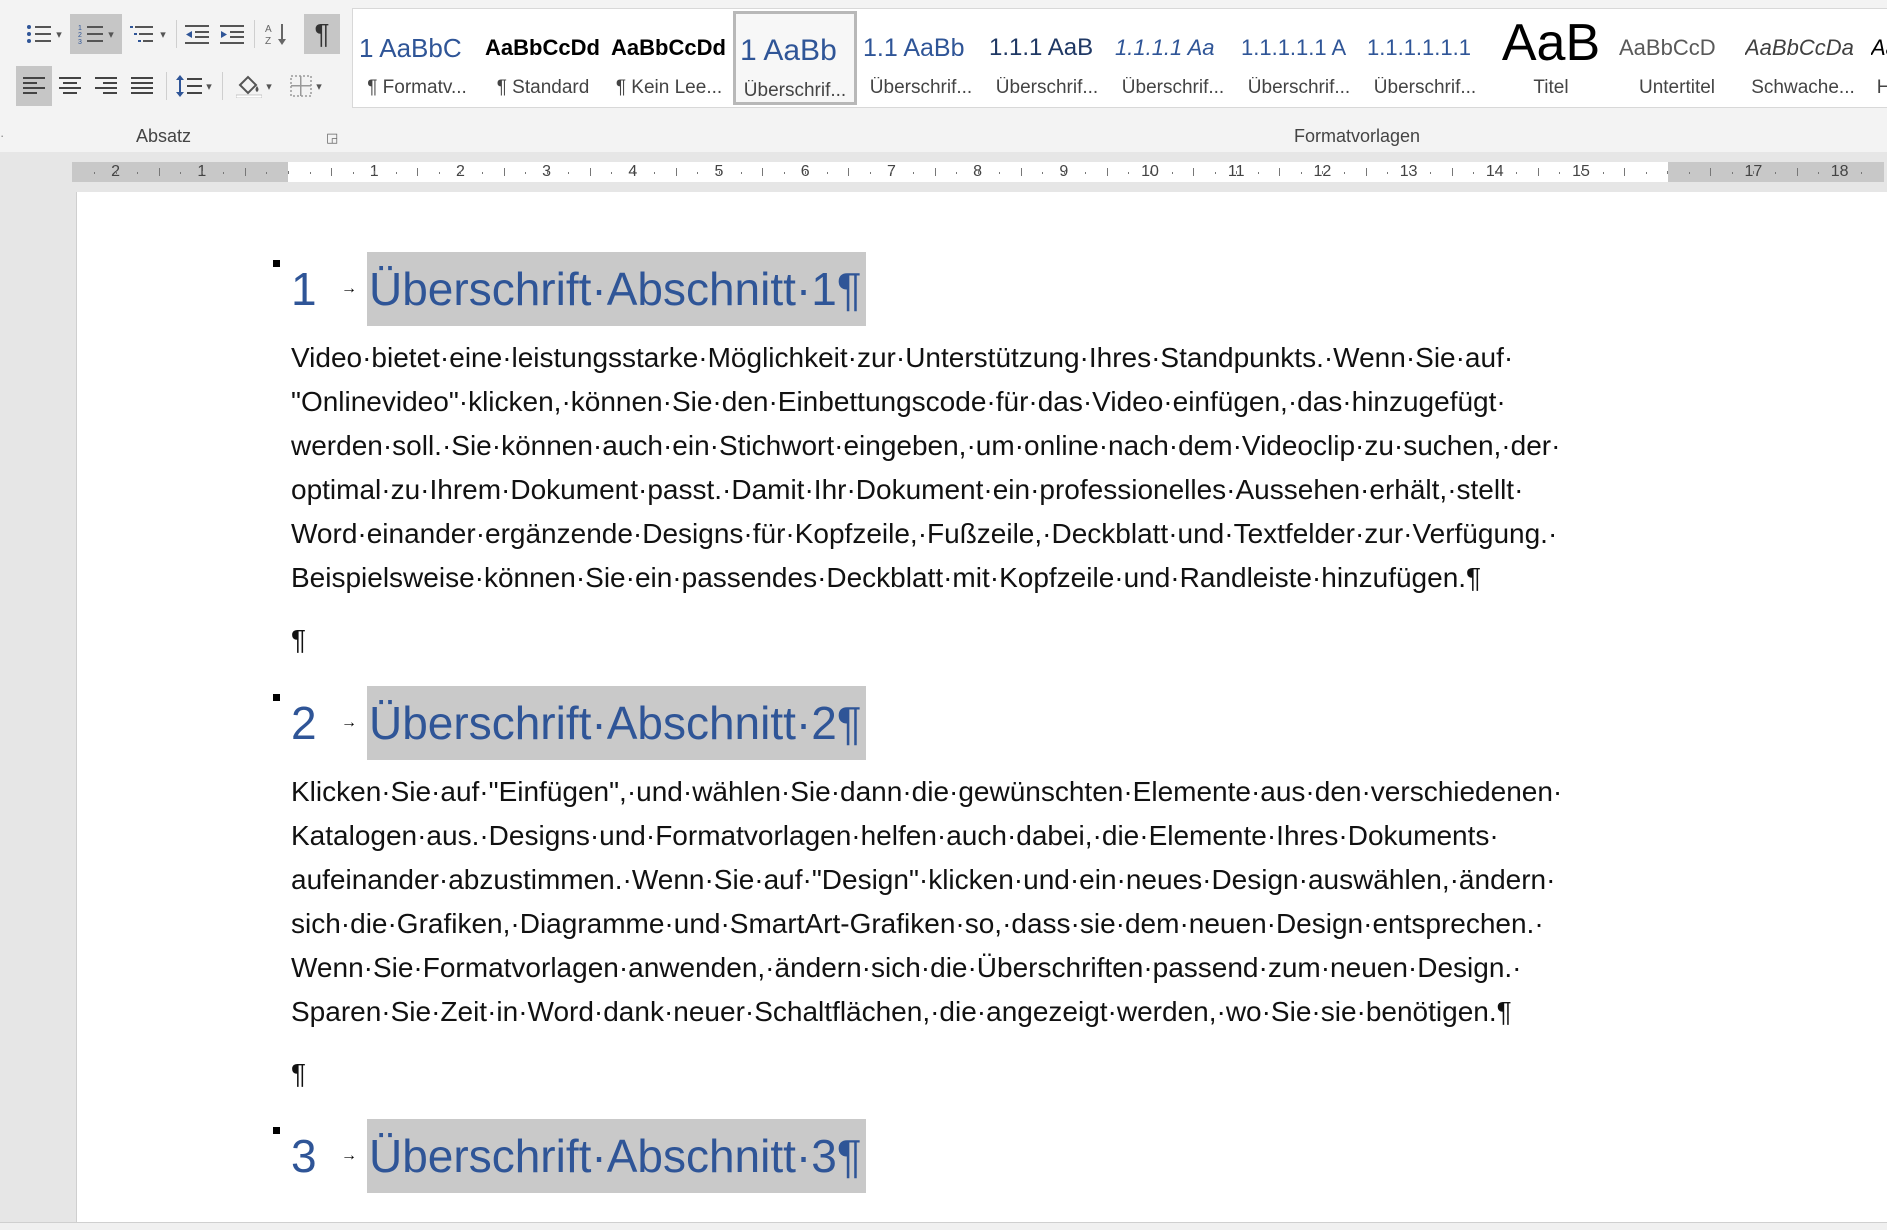  I want to click on align-left-button, so click(34, 86).